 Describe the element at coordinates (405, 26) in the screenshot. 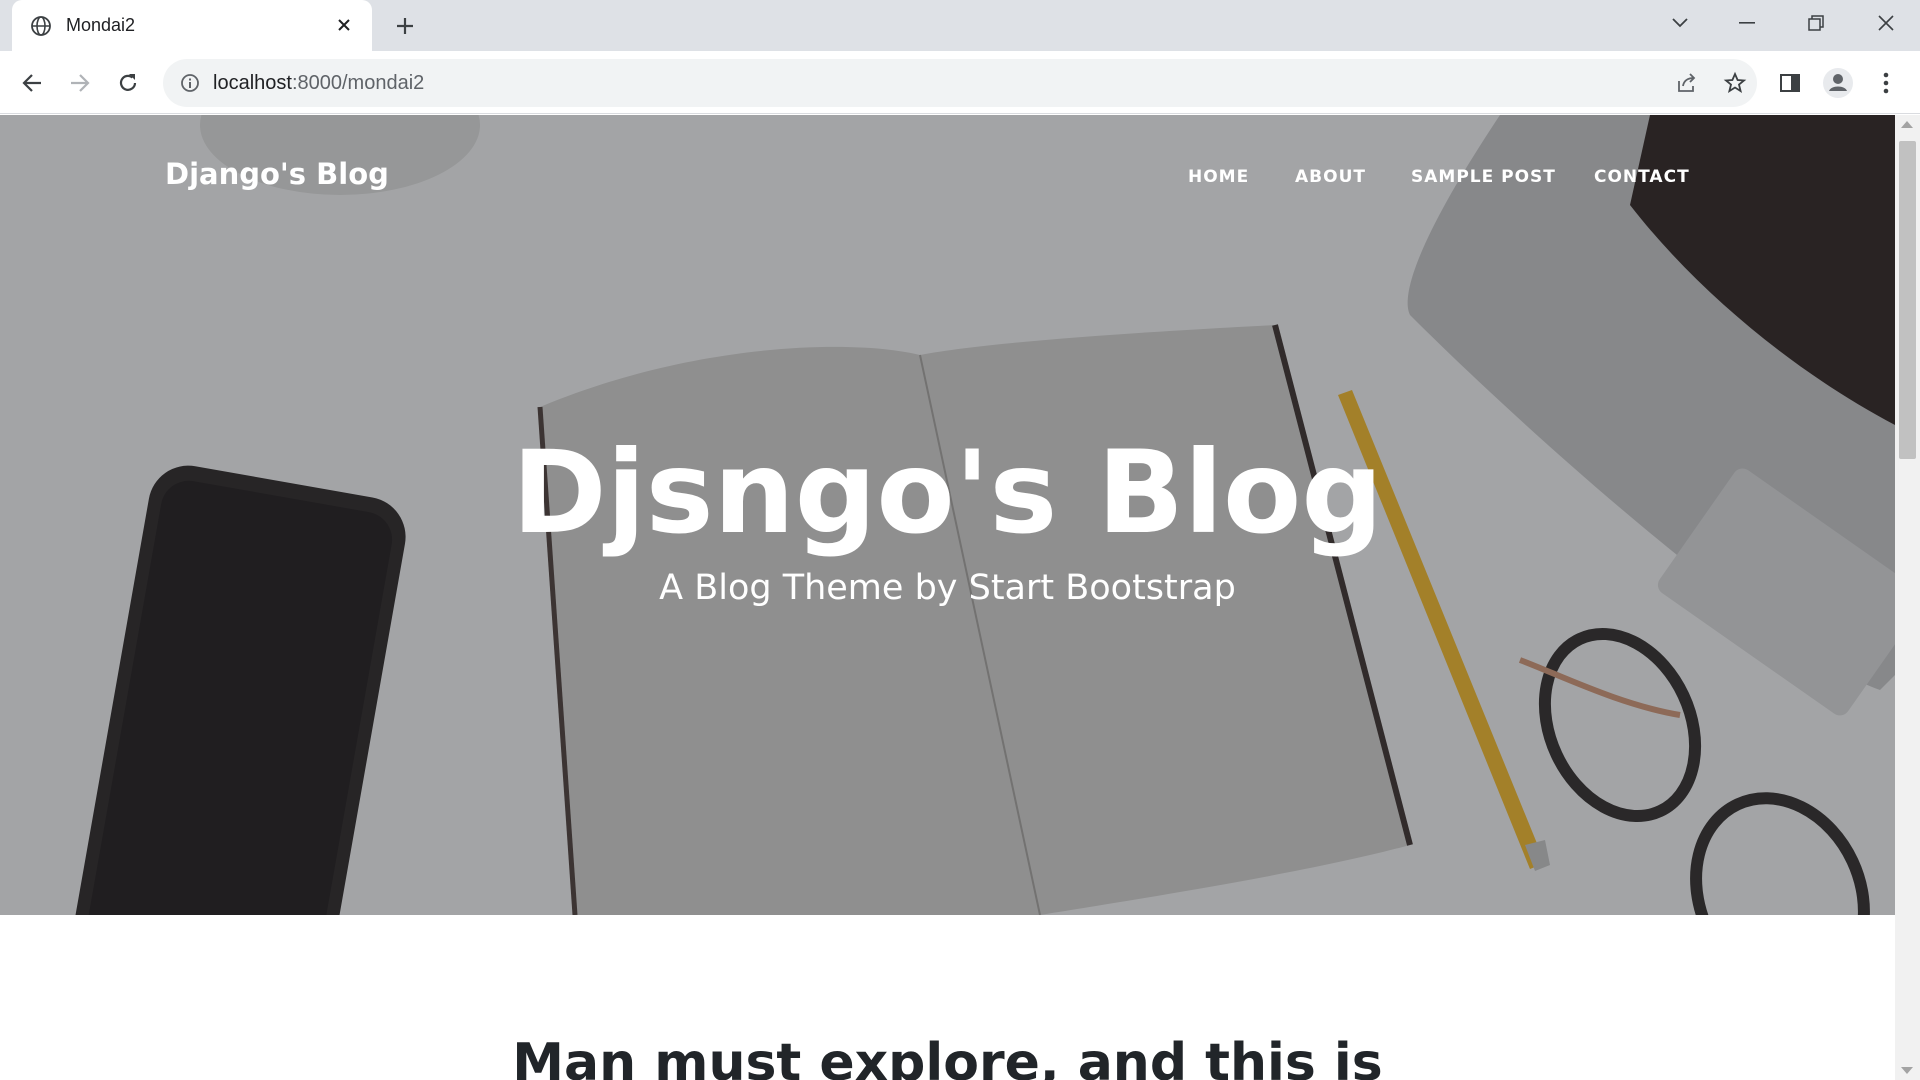

I see `plus-icon` at that location.